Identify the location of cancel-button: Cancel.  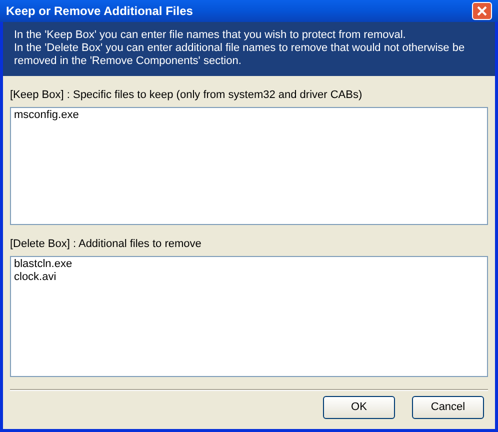
(448, 407).